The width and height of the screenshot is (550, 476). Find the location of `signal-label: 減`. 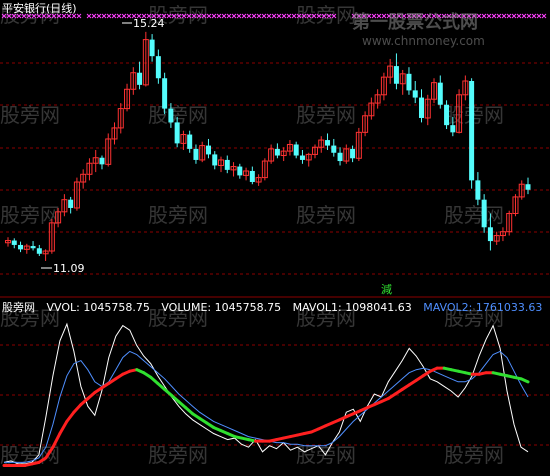

signal-label: 減 is located at coordinates (386, 289).